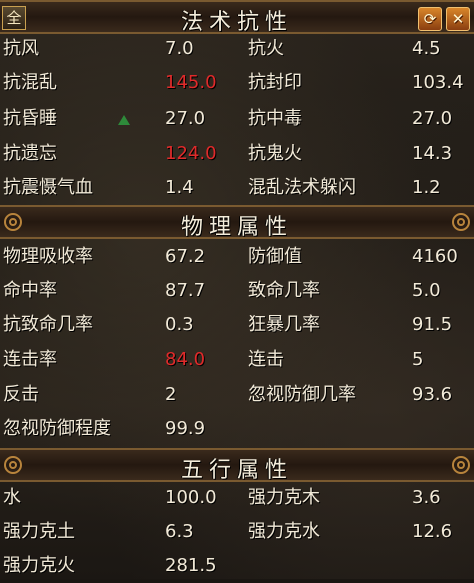  What do you see at coordinates (237, 532) in the screenshot?
I see `stat-row: 强力克土 6.3 强力克水 12.6` at bounding box center [237, 532].